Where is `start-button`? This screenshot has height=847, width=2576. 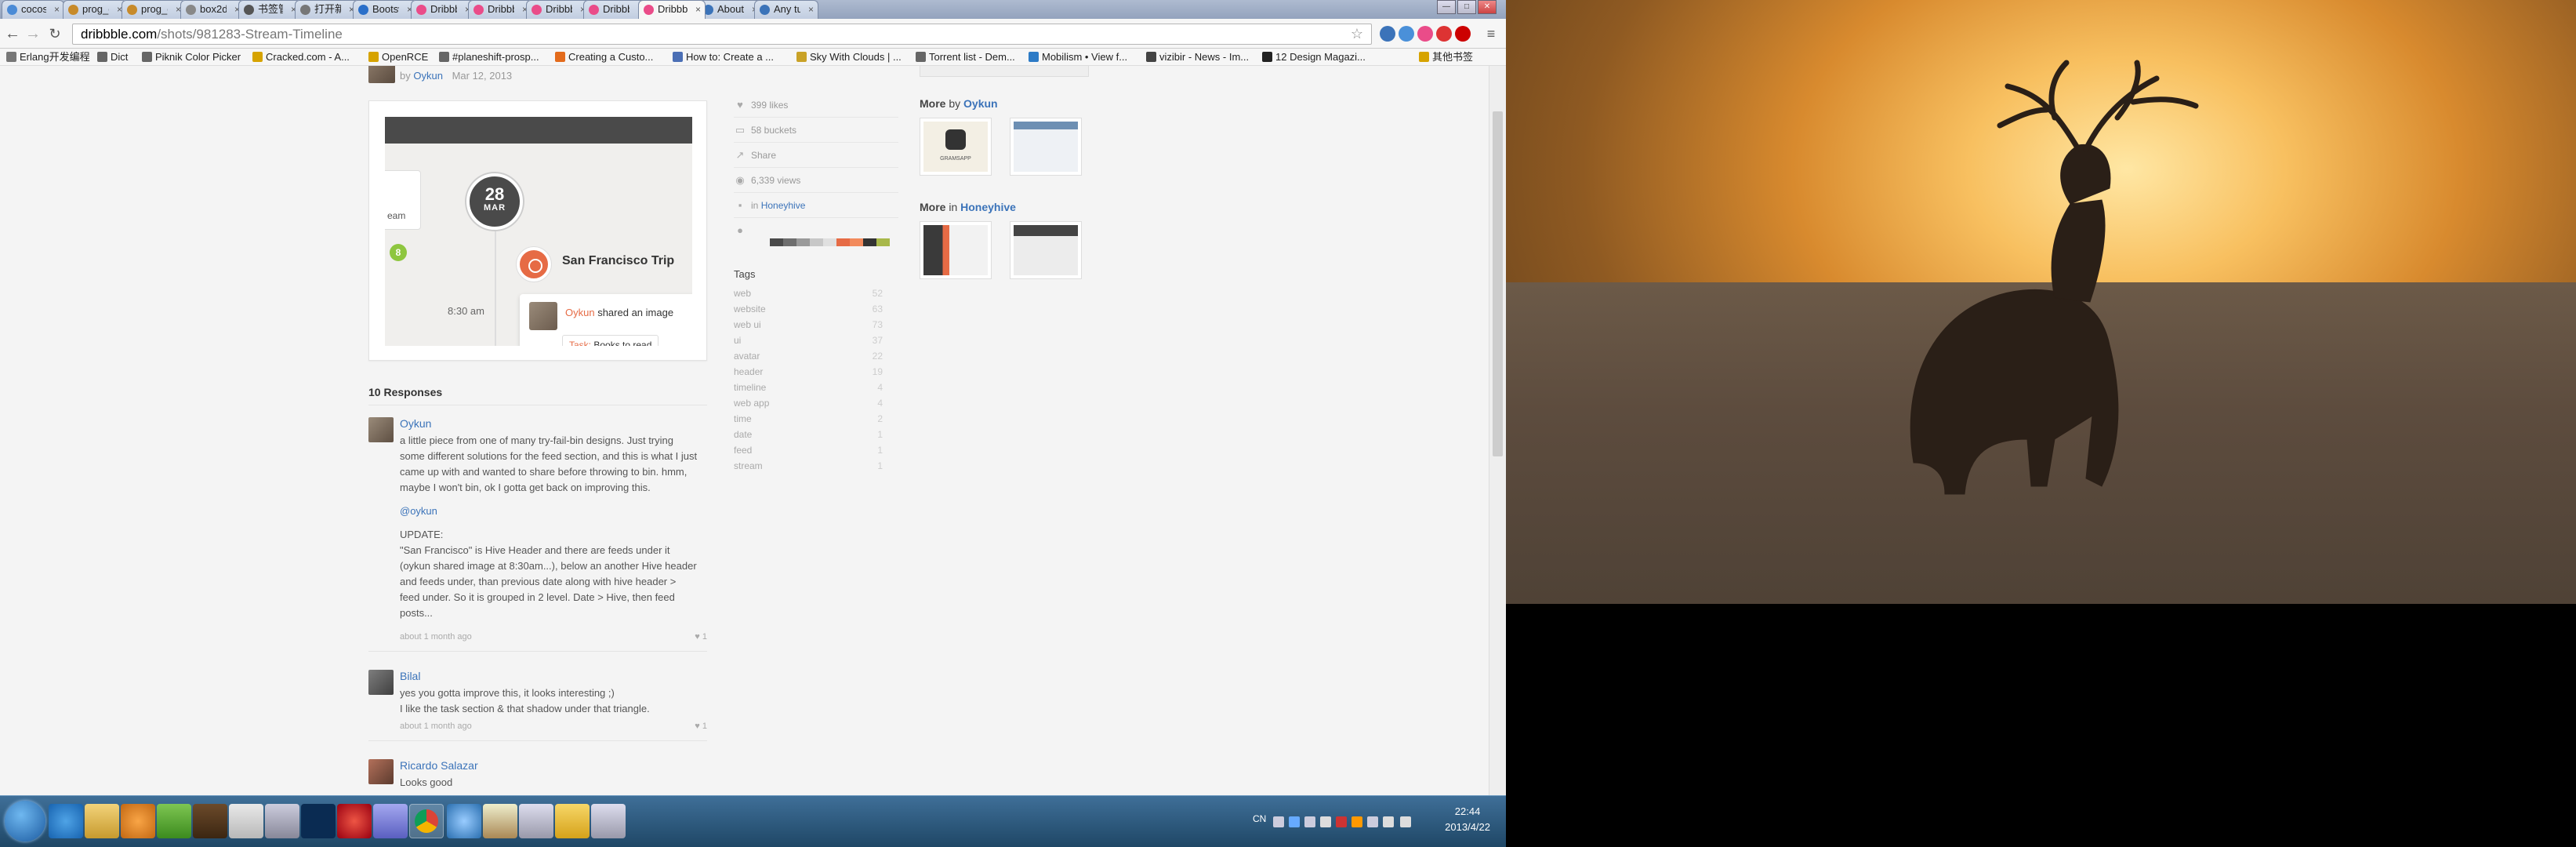 start-button is located at coordinates (25, 821).